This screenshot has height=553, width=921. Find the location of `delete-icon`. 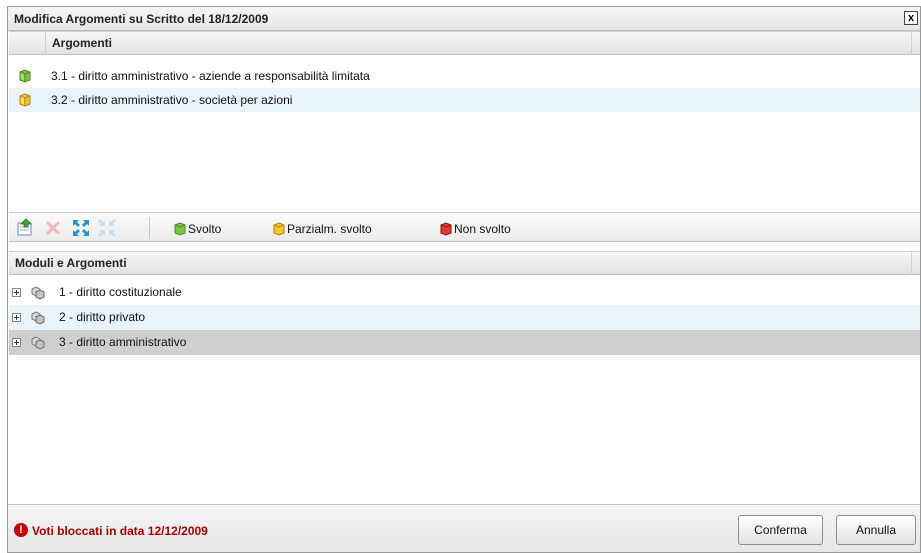

delete-icon is located at coordinates (53, 228).